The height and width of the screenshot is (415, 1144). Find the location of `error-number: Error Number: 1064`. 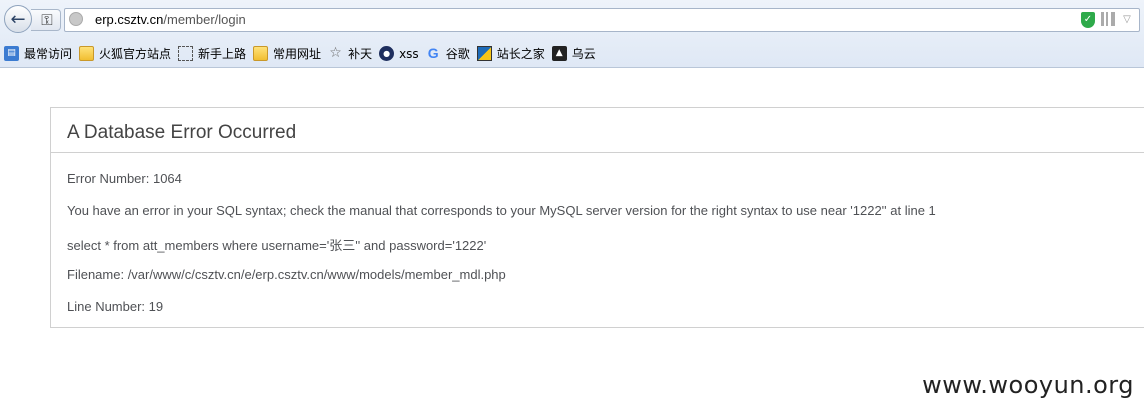

error-number: Error Number: 1064 is located at coordinates (124, 178).